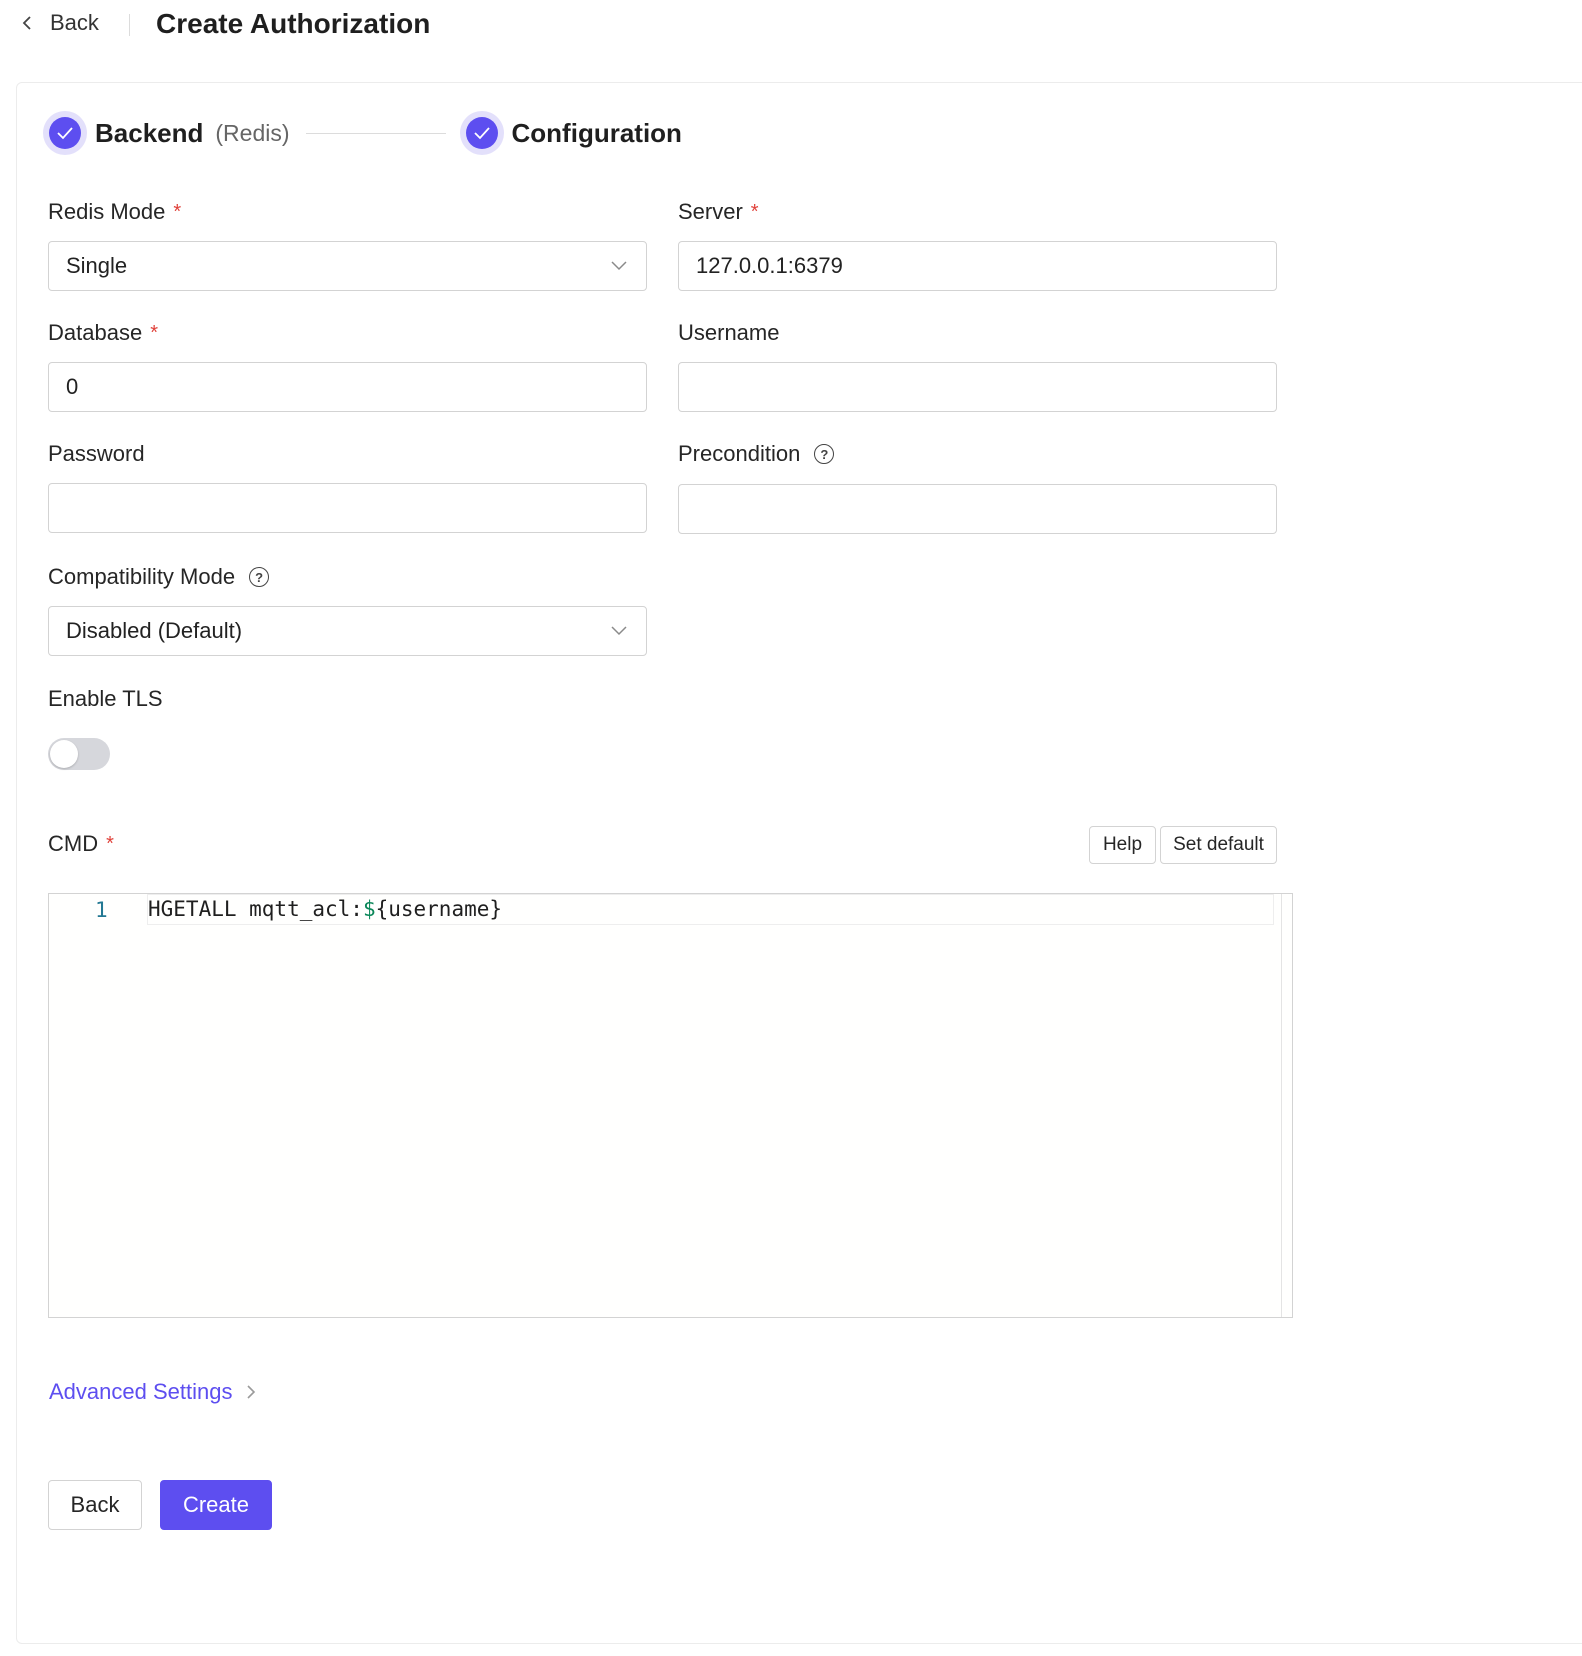 This screenshot has height=1656, width=1582. I want to click on redis-mode-value: Single, so click(97, 265).